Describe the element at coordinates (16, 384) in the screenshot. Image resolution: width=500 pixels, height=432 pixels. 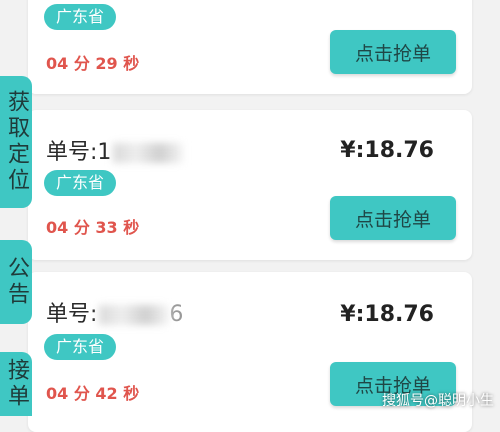
I see `side-tab-accept-order: 接单` at that location.